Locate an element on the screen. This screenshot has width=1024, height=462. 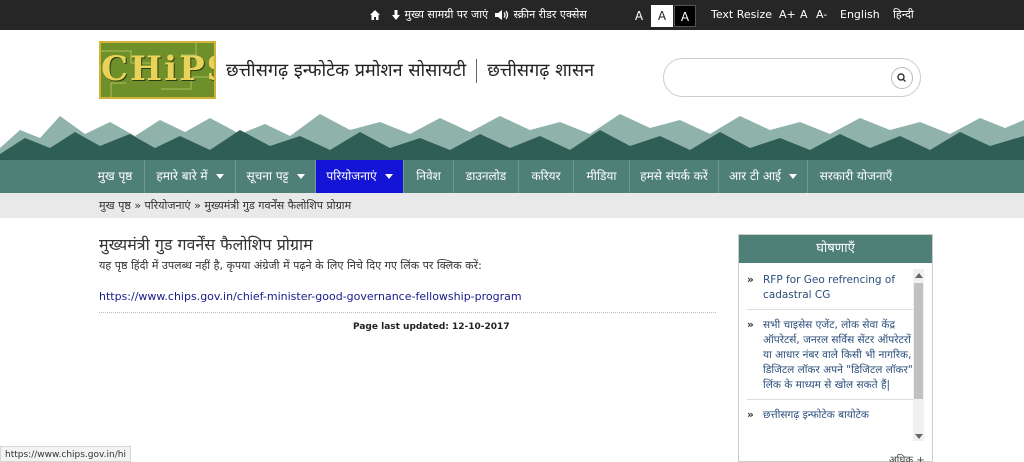
language-hindi-link: हिन्दी is located at coordinates (903, 15).